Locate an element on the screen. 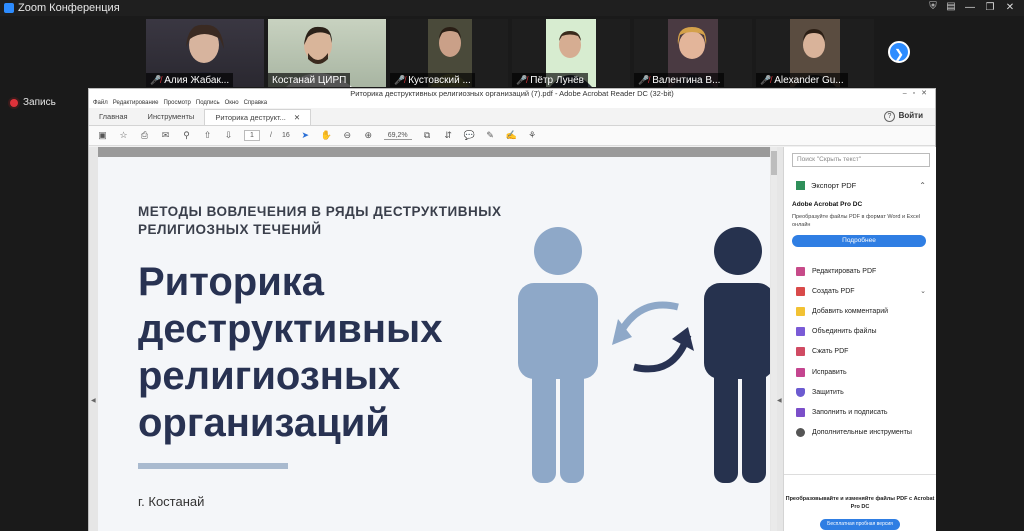 The height and width of the screenshot is (531, 1024). email-icon: ✉ is located at coordinates (165, 135).